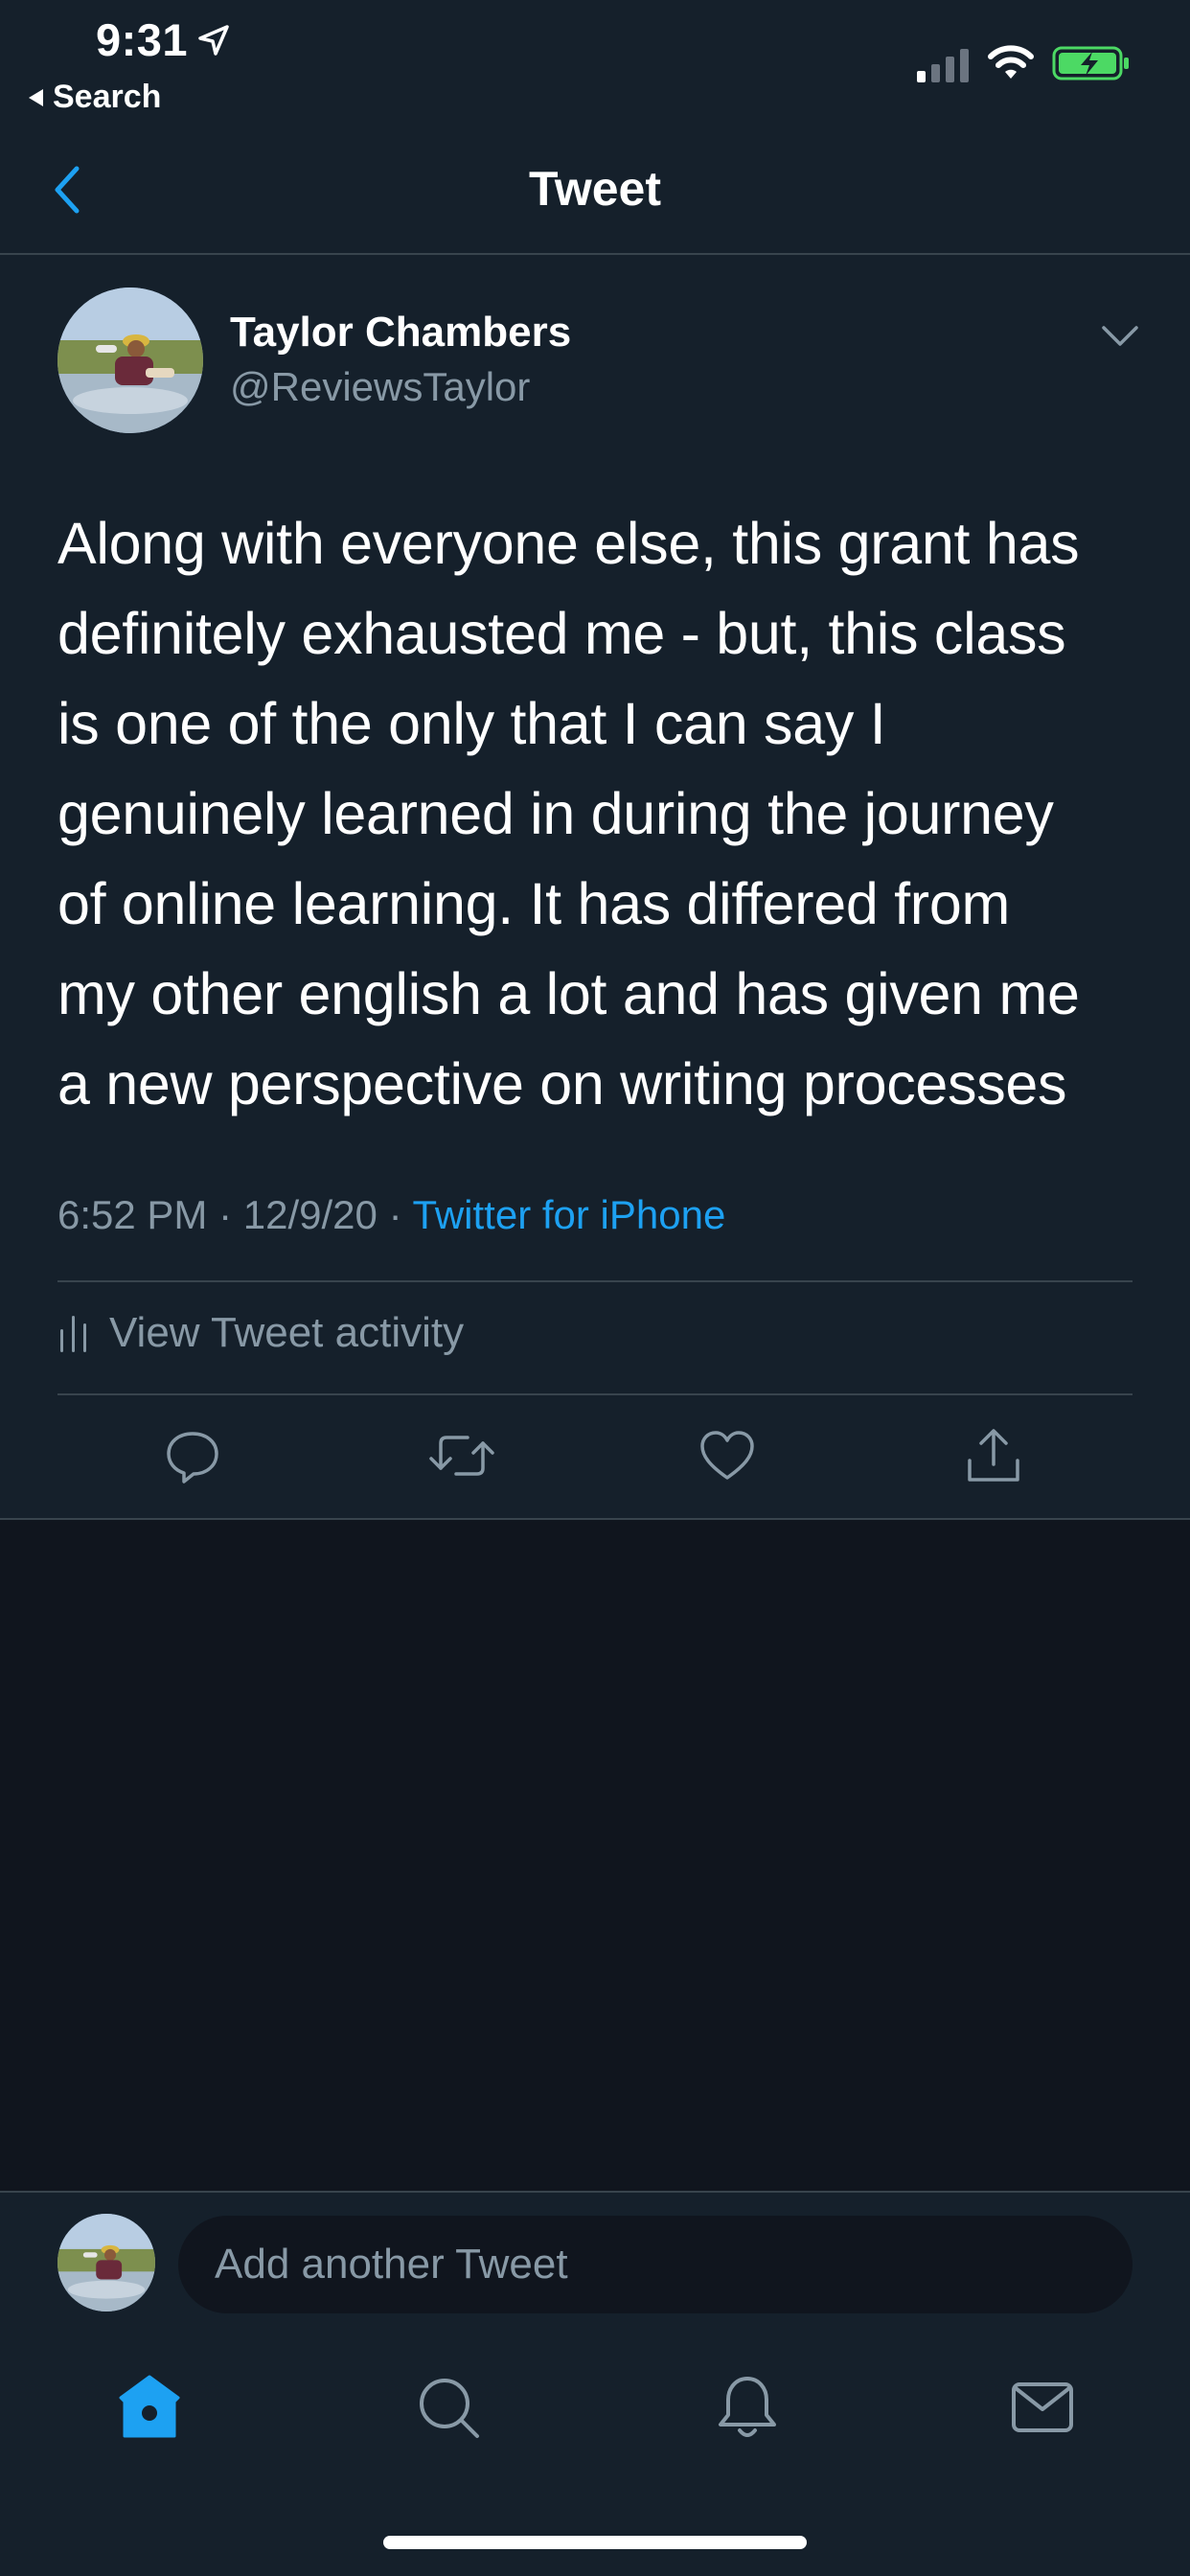  I want to click on add-tweet-placeholder: Add another Tweet, so click(391, 2264).